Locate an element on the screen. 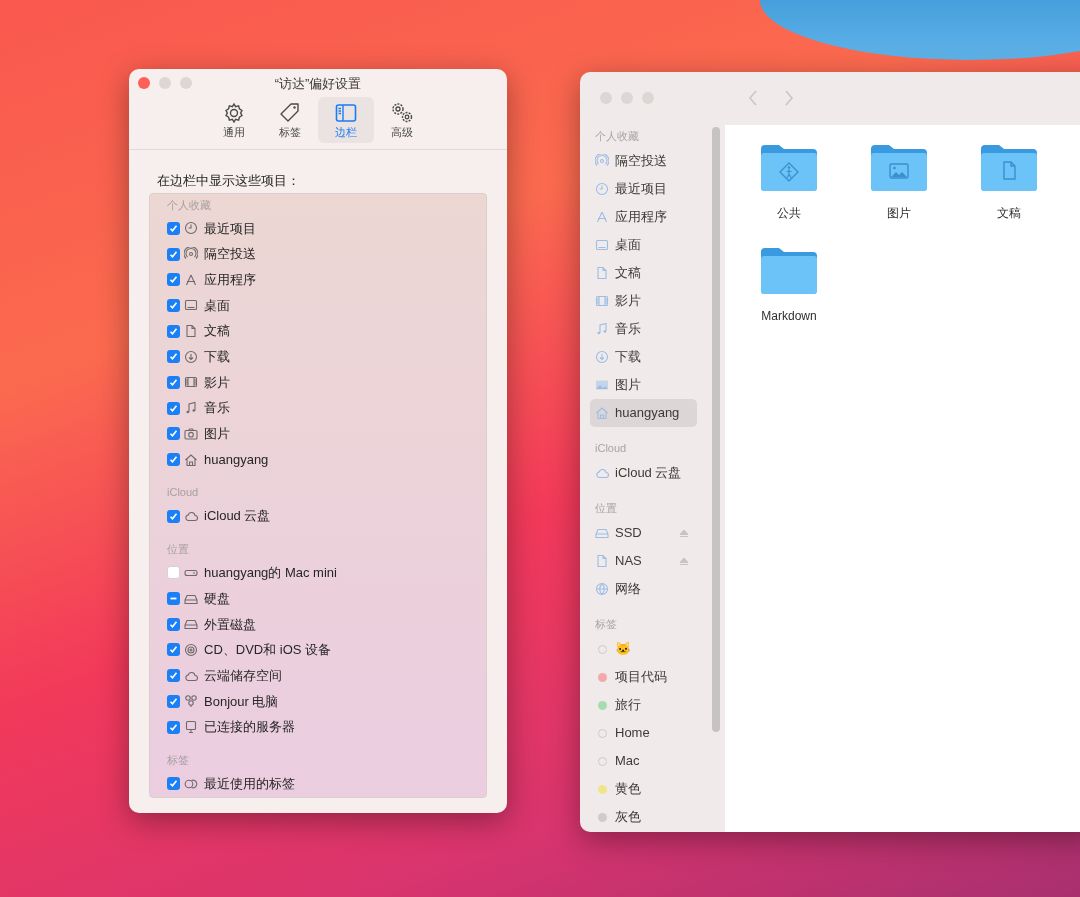 This screenshot has width=1080, height=897. picture-icon is located at coordinates (602, 385).